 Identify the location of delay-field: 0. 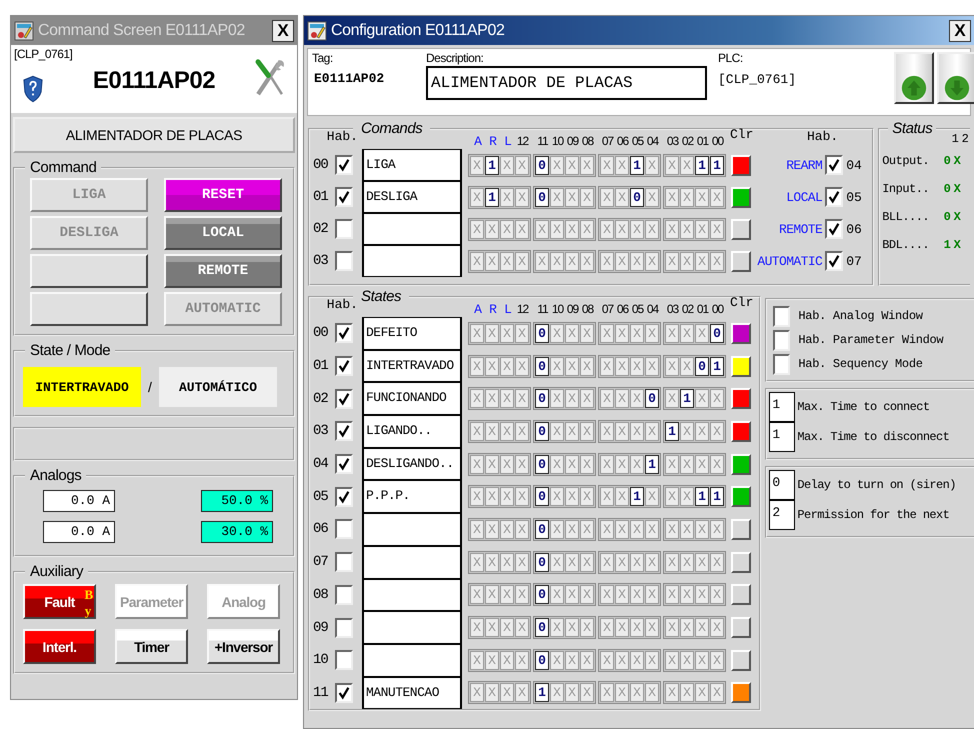
(782, 485).